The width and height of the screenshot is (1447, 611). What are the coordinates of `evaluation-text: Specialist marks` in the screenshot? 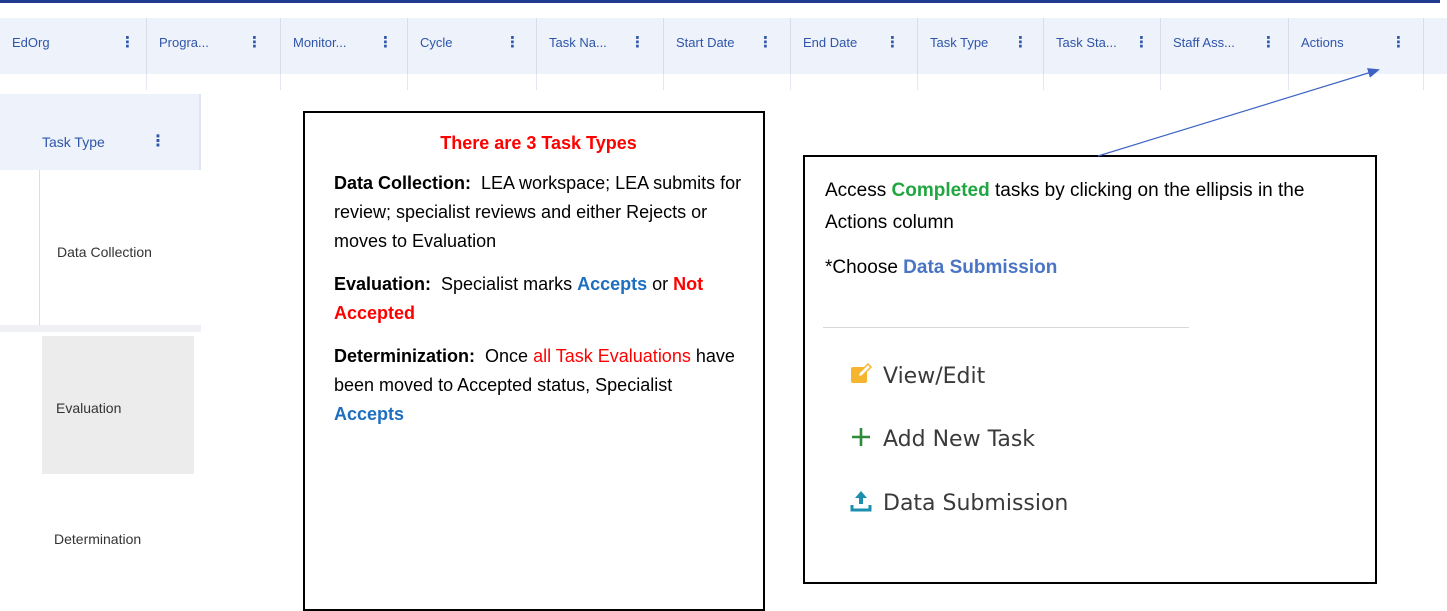 It's located at (507, 284).